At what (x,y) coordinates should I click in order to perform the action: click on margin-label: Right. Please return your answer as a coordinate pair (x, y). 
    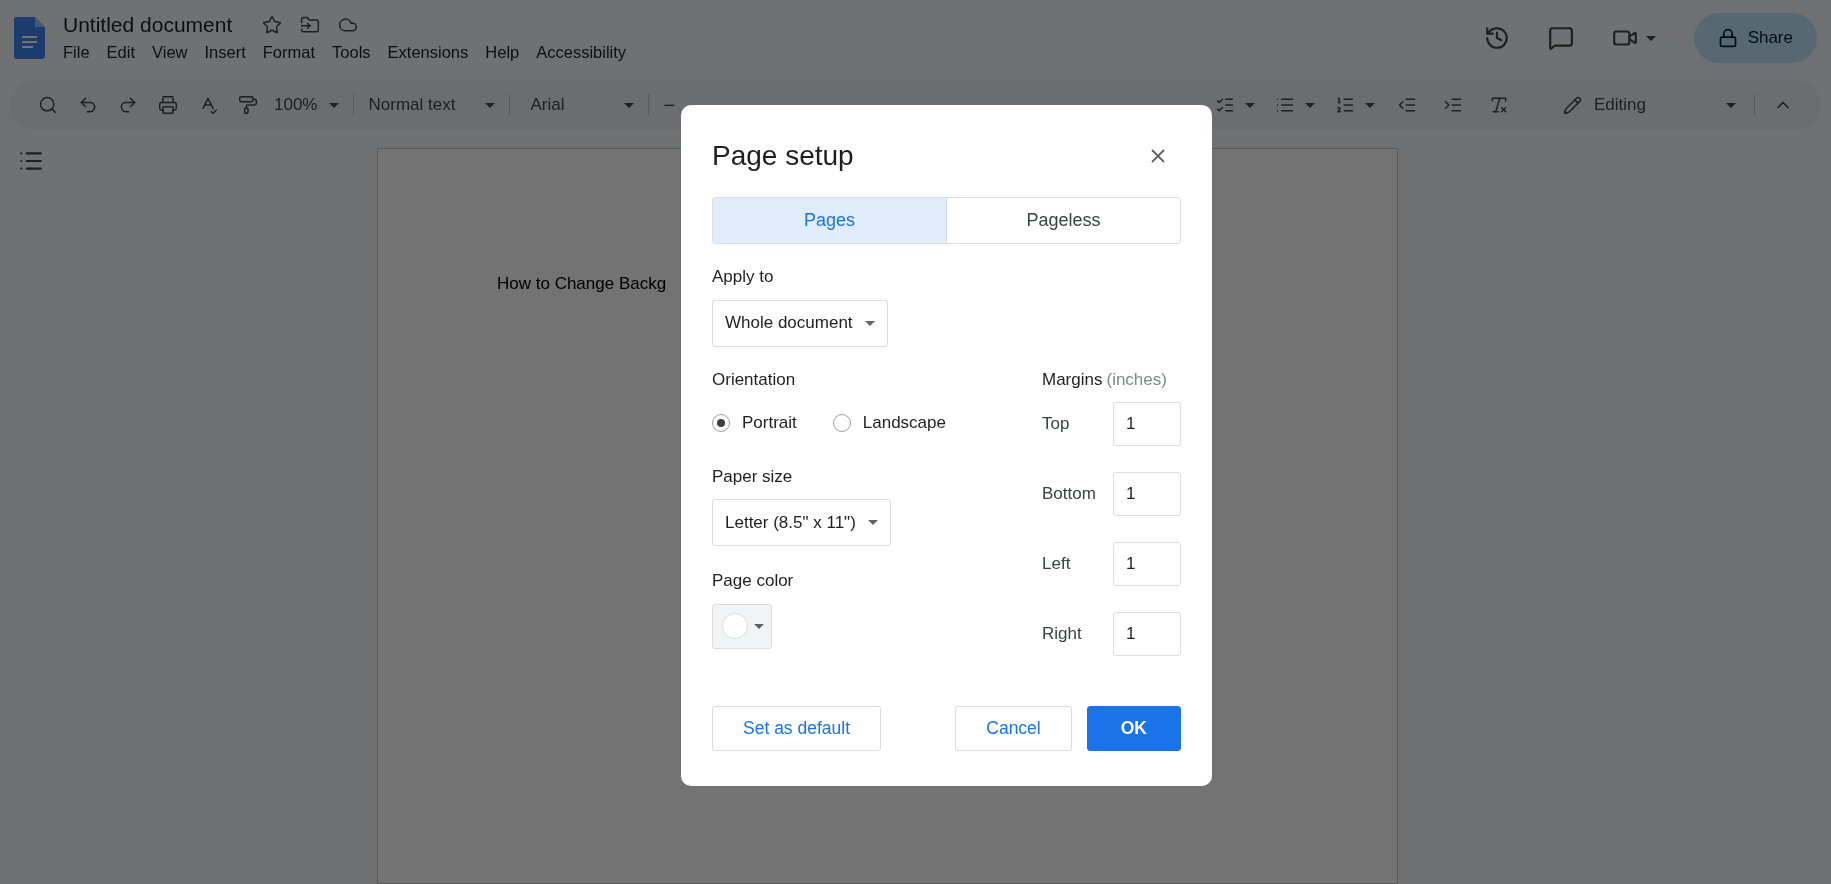
    Looking at the image, I should click on (1062, 634).